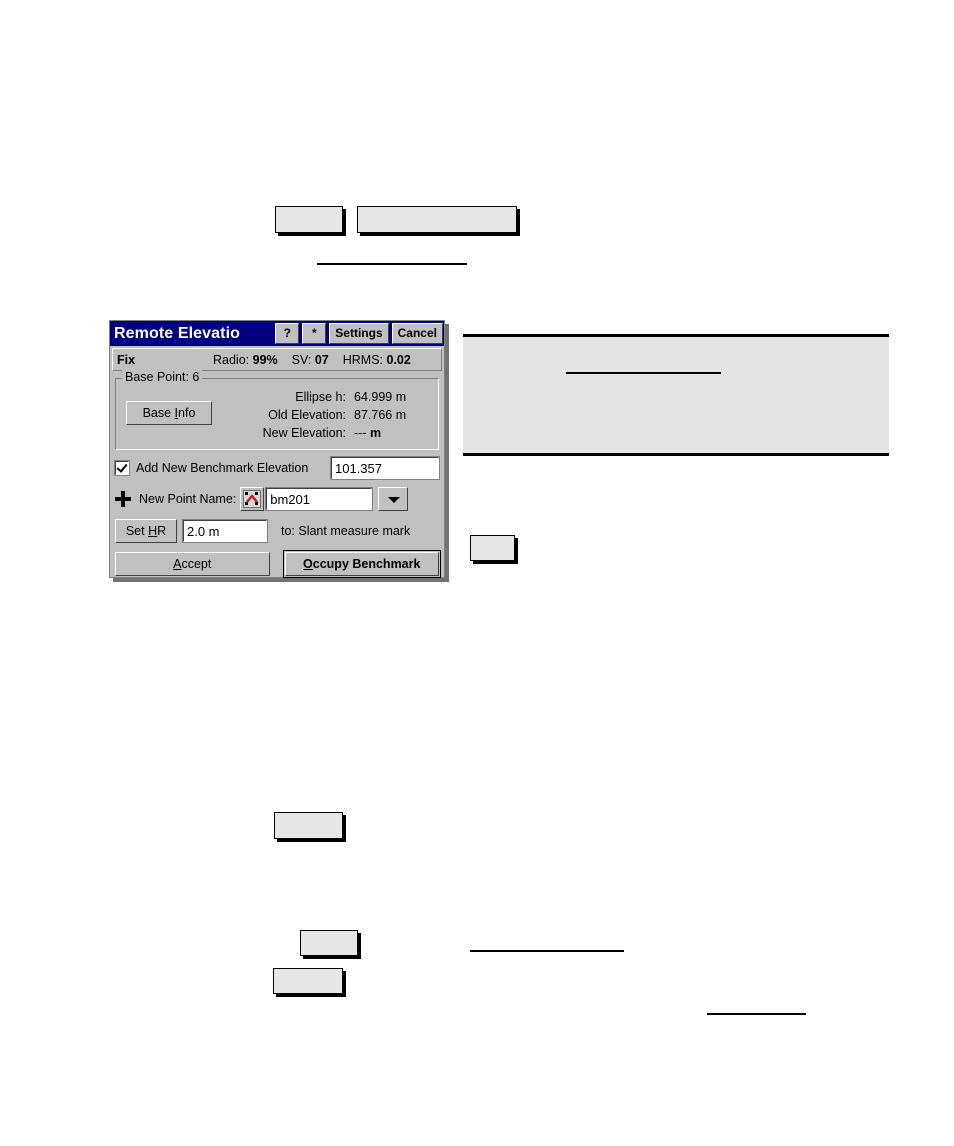 The height and width of the screenshot is (1146, 954). What do you see at coordinates (360, 433) in the screenshot?
I see `readout-new-elevation-dashes: ---` at bounding box center [360, 433].